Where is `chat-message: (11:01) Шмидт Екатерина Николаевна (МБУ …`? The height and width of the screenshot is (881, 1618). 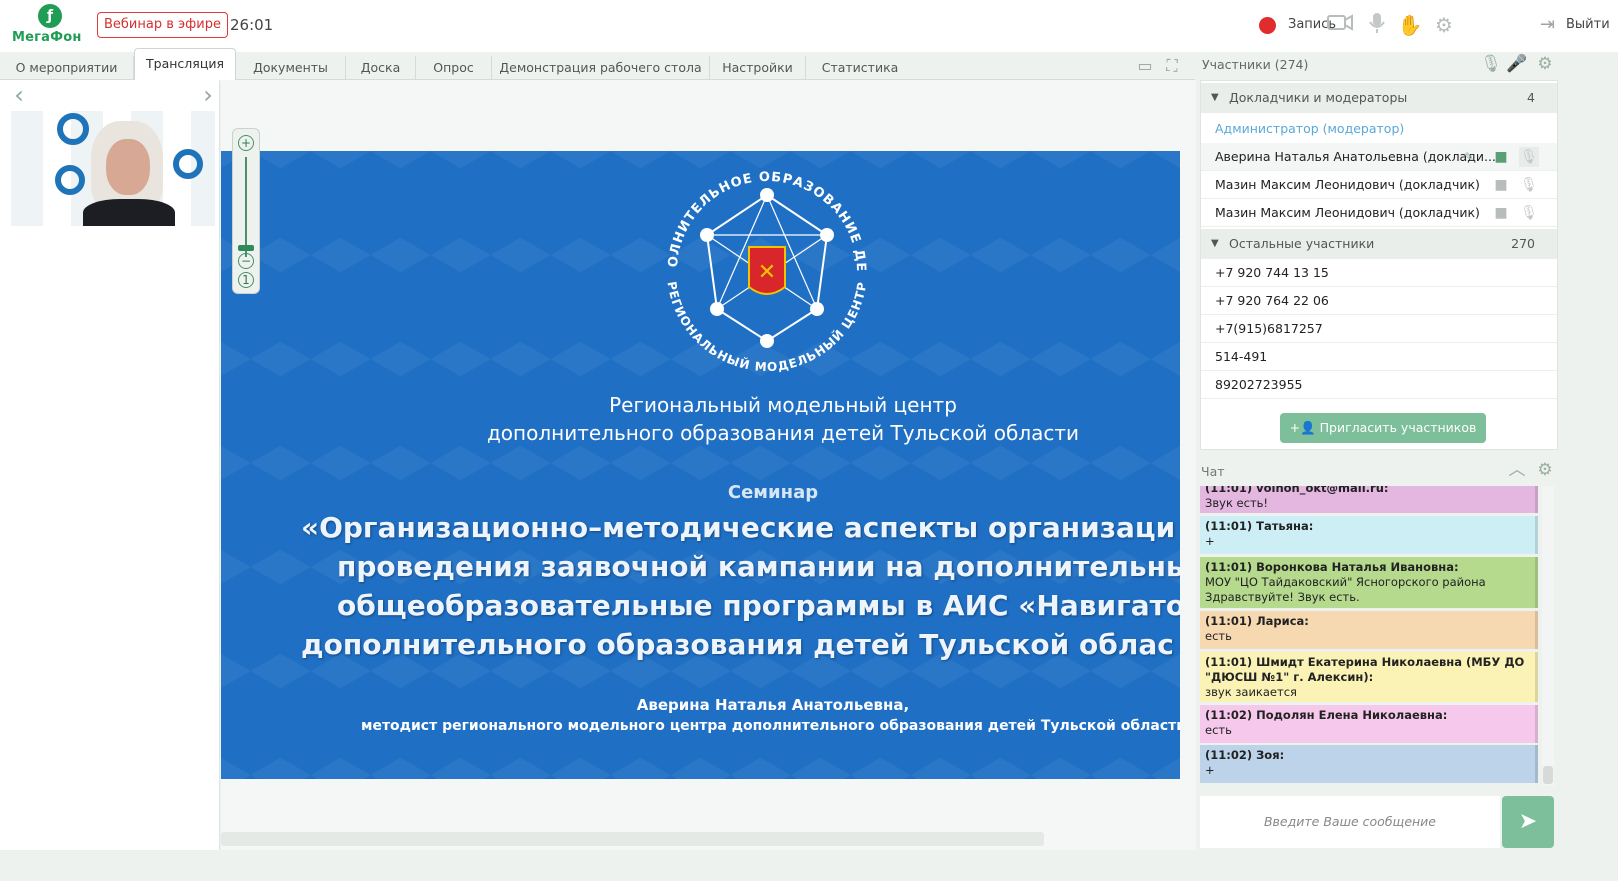
chat-message: (11:01) Шмидт Екатерина Николаевна (МБУ … is located at coordinates (1369, 677).